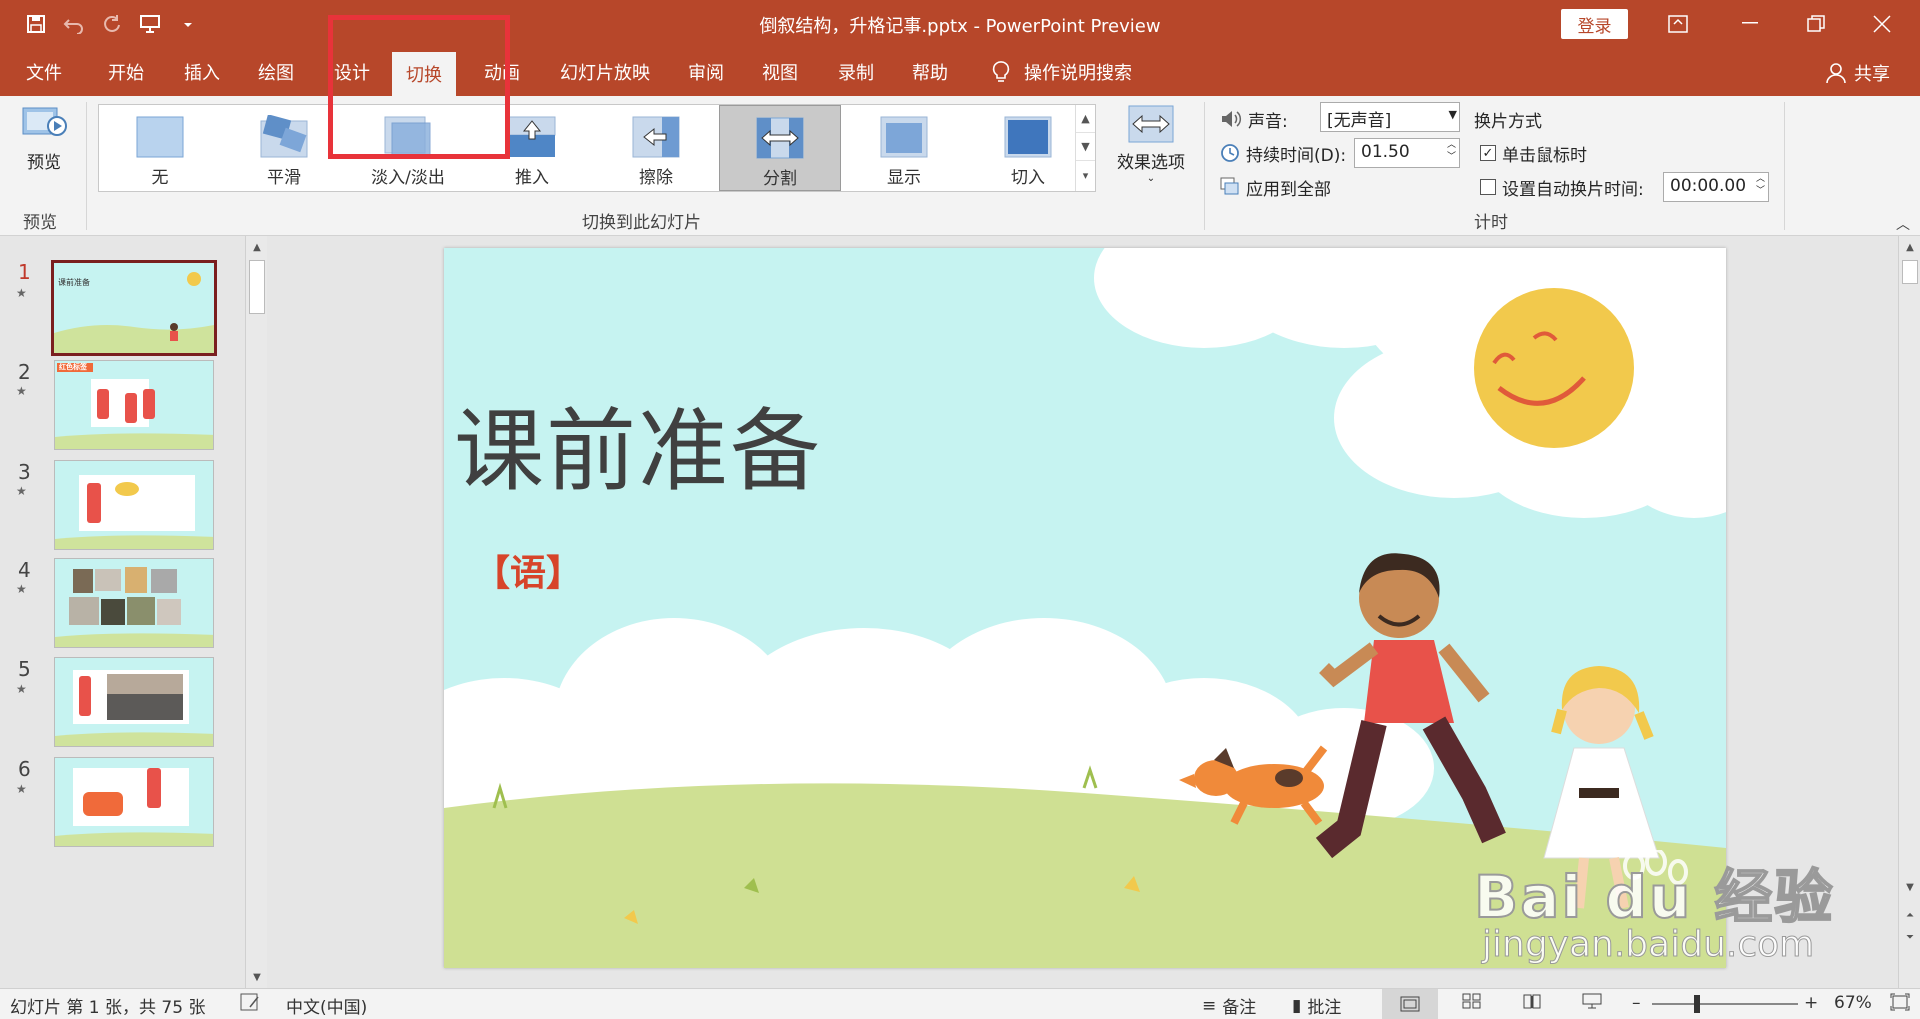 This screenshot has width=1920, height=1019. I want to click on comments-button: ▮ 批注, so click(1317, 1006).